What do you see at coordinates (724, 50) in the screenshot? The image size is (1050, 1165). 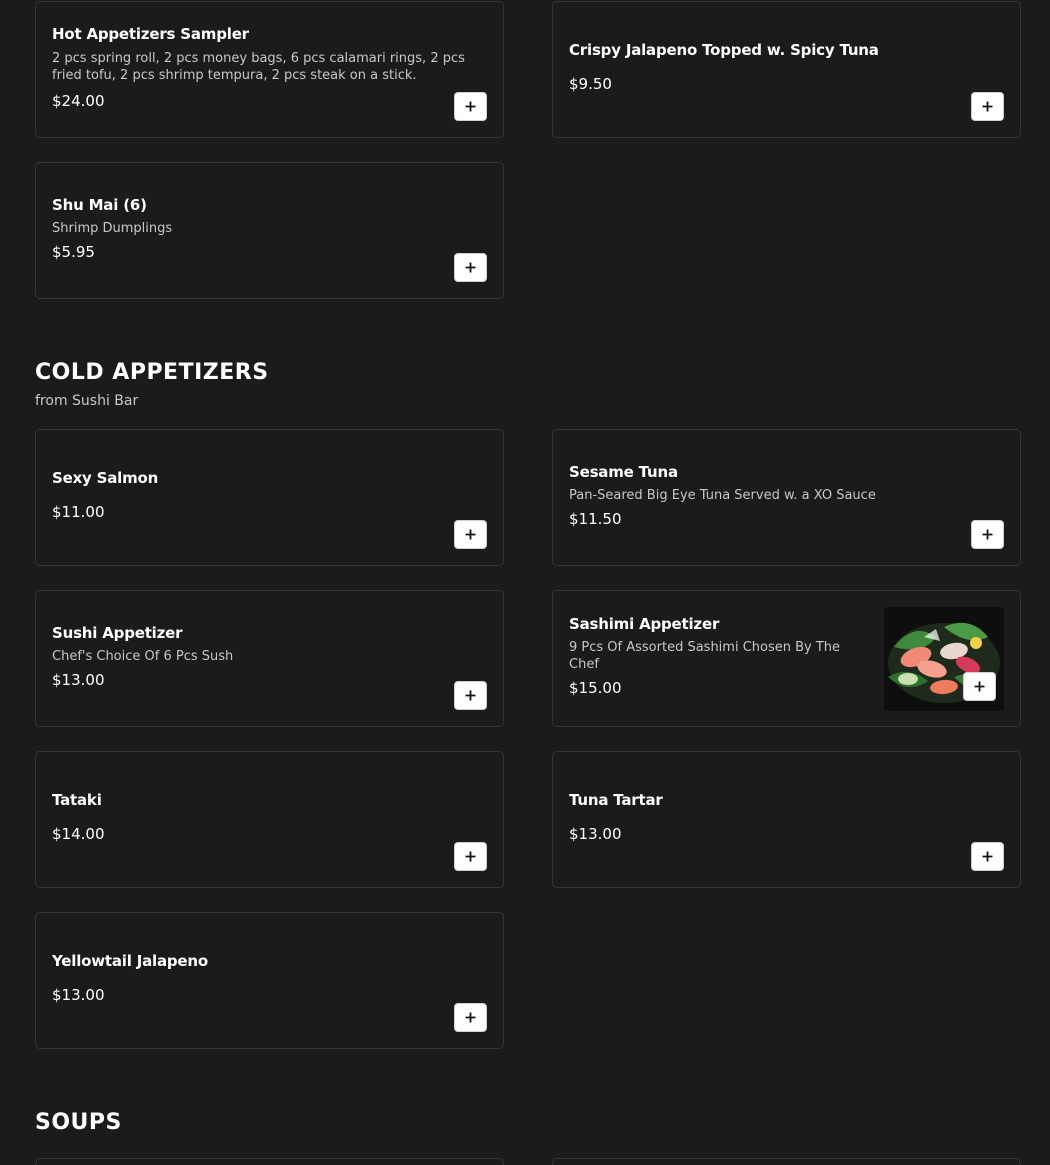 I see `item-name: Crispy Jalapeno Topped w. Spicy Tuna` at bounding box center [724, 50].